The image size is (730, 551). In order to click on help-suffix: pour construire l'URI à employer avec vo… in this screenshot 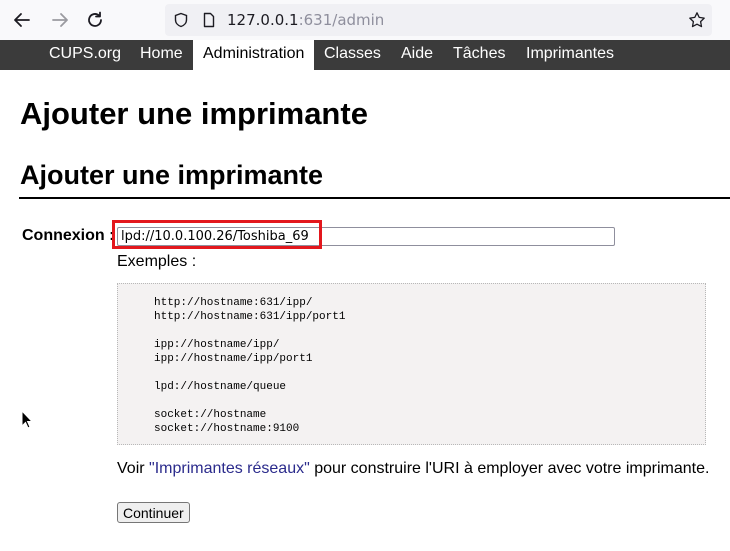, I will do `click(509, 468)`.